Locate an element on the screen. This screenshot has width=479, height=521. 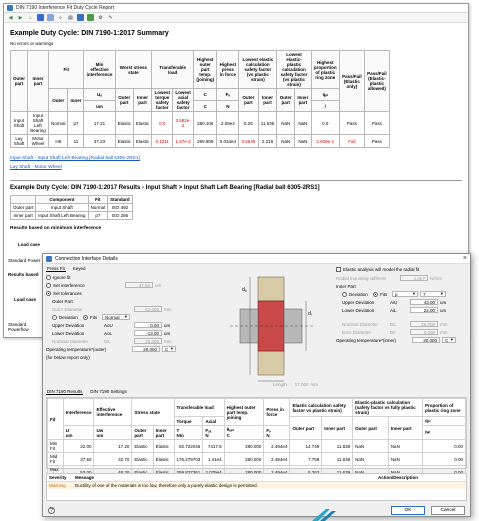
load-case-label: Load case is located at coordinates (29, 244).